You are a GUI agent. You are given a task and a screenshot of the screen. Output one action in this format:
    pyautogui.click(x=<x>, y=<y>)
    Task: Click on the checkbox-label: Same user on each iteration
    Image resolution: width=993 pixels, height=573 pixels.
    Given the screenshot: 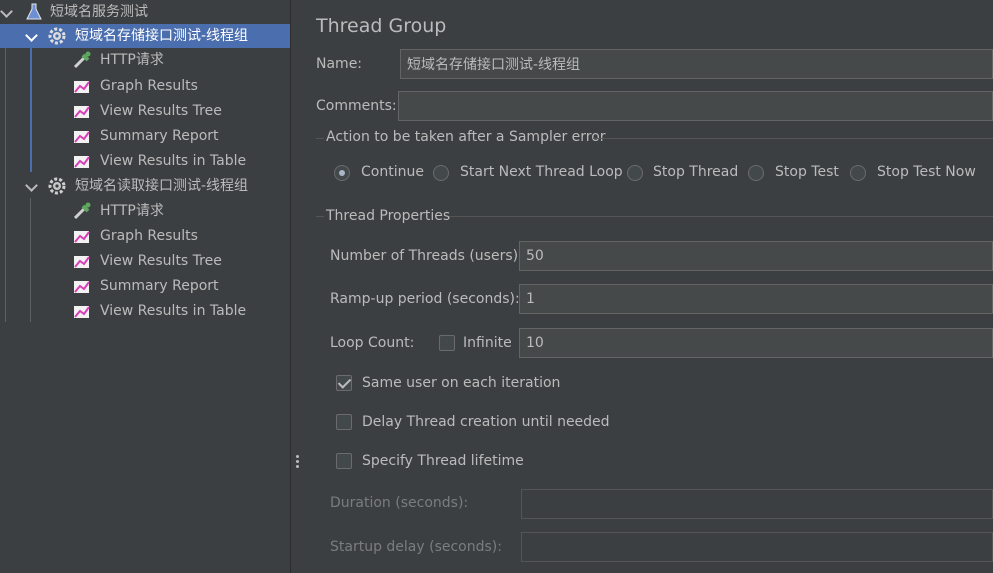 What is the action you would take?
    pyautogui.click(x=461, y=383)
    